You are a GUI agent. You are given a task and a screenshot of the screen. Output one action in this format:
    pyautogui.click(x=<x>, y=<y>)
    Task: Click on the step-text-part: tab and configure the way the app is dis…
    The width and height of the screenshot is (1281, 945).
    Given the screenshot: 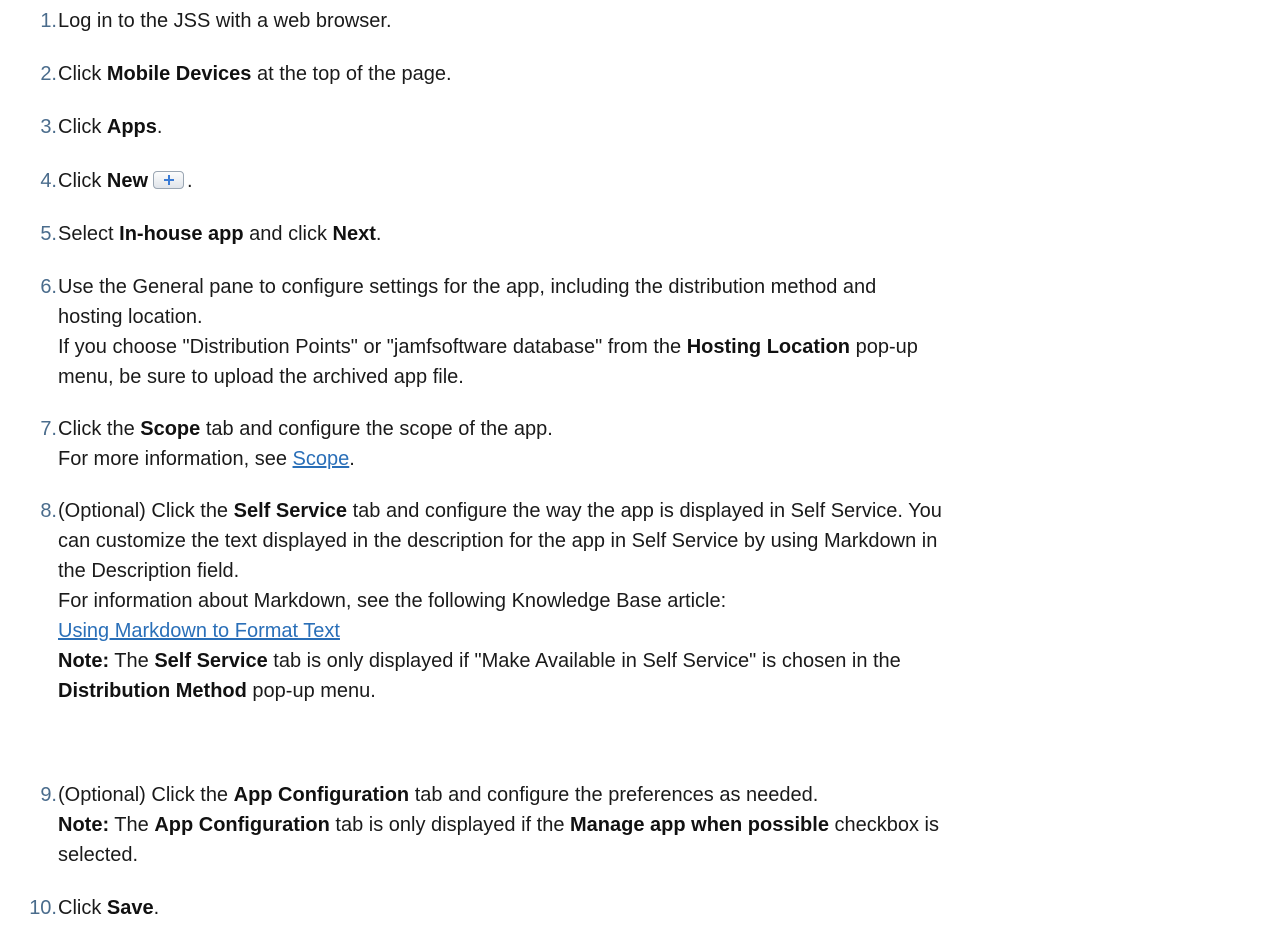 What is the action you would take?
    pyautogui.click(x=644, y=511)
    